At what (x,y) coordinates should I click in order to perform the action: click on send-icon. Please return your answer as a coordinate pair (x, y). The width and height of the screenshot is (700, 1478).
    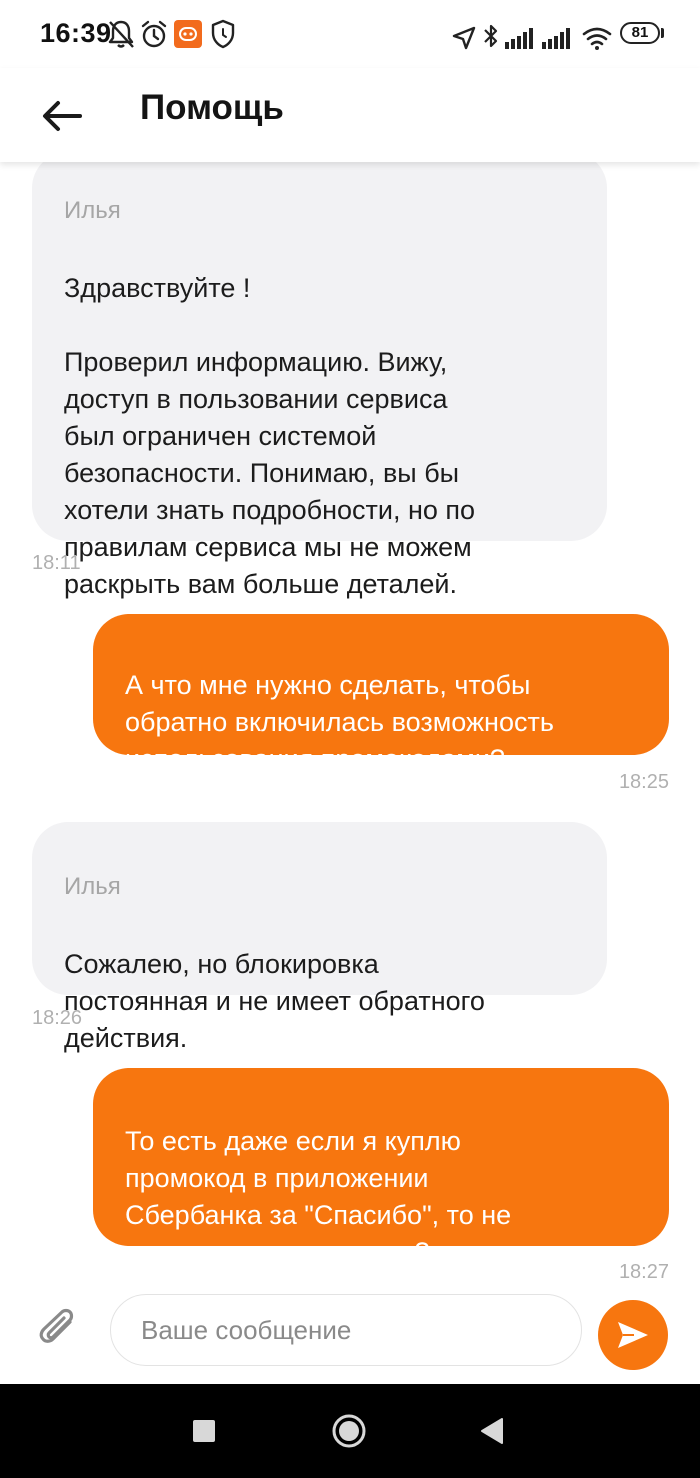
    Looking at the image, I should click on (633, 1335).